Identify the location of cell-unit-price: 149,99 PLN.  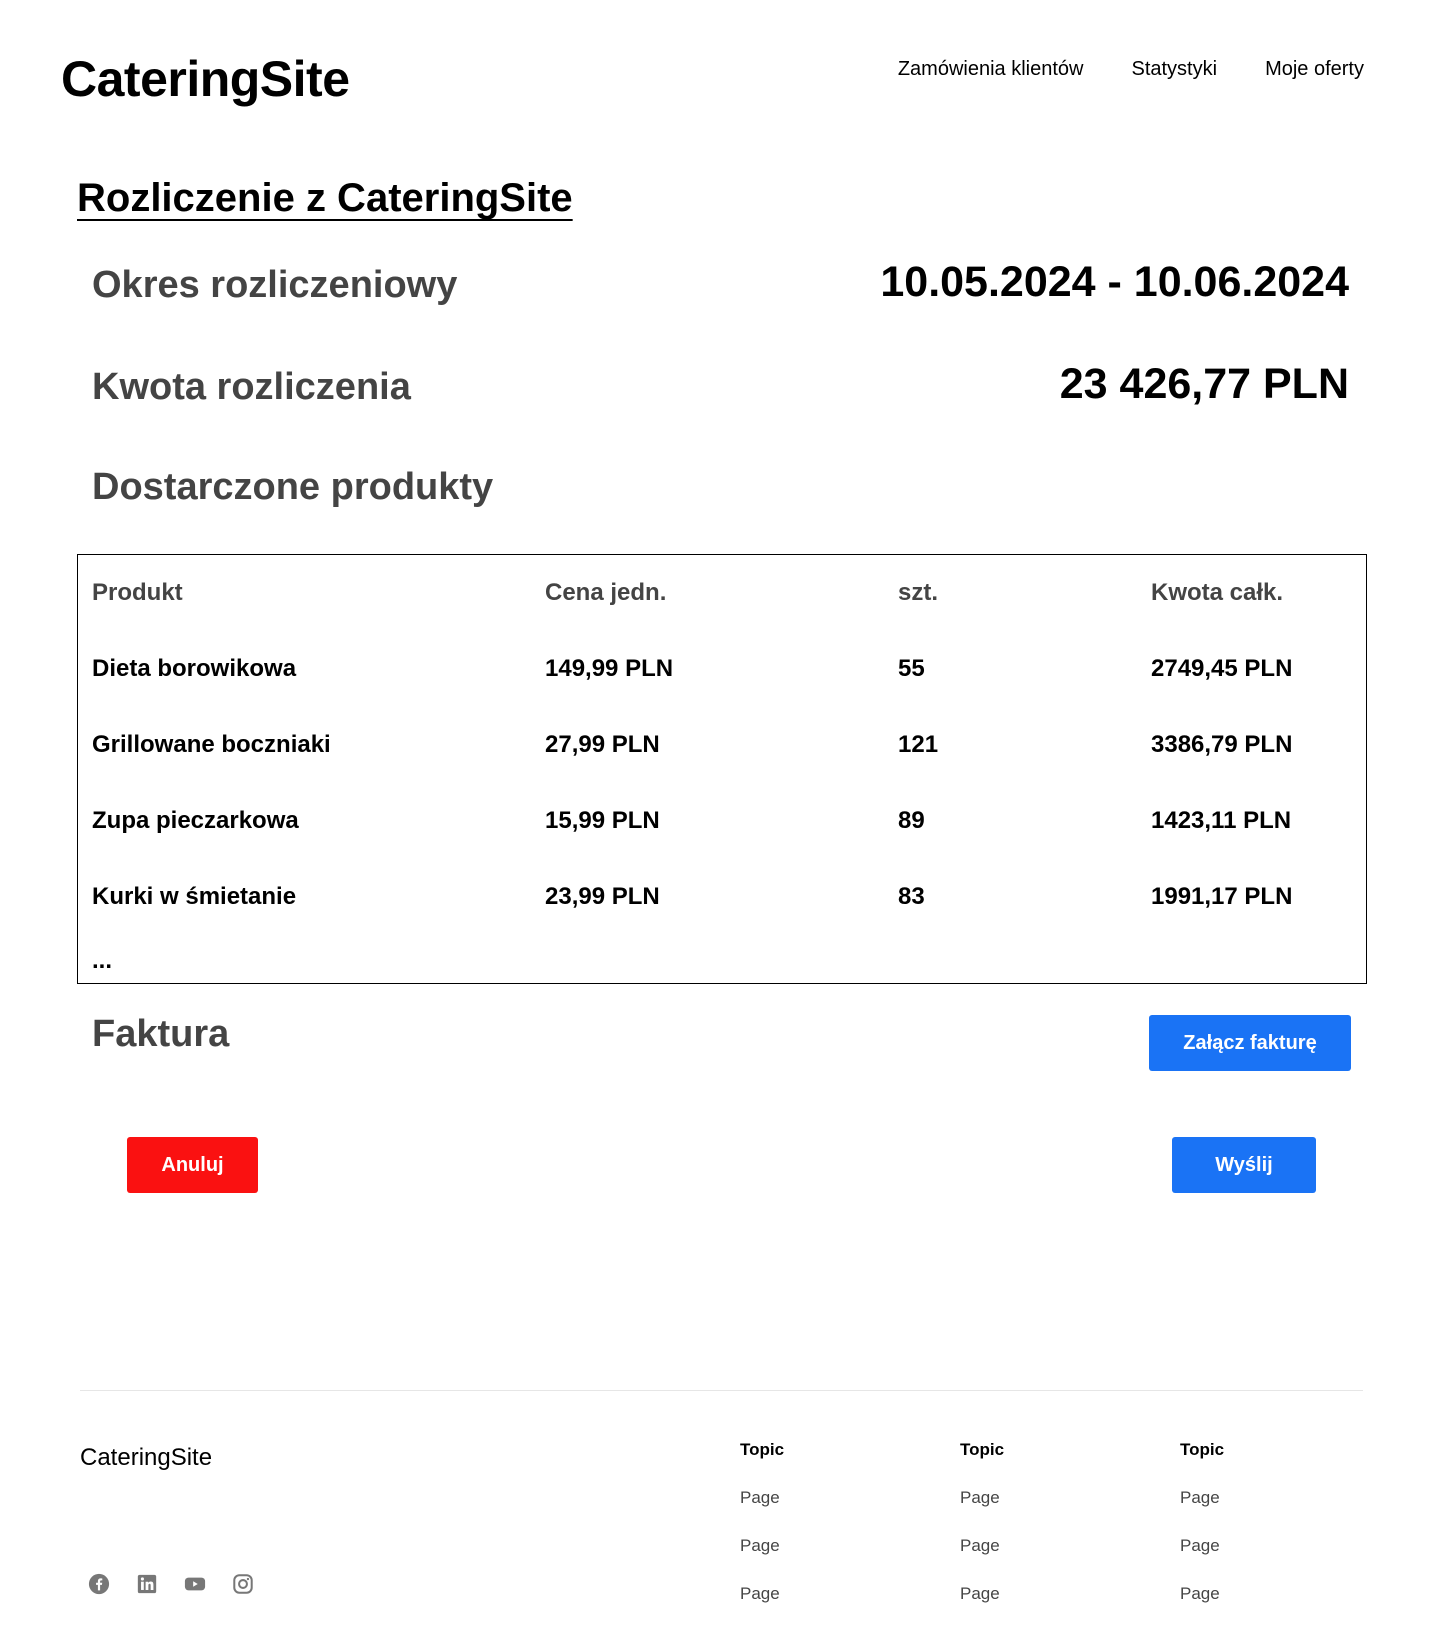
(609, 668).